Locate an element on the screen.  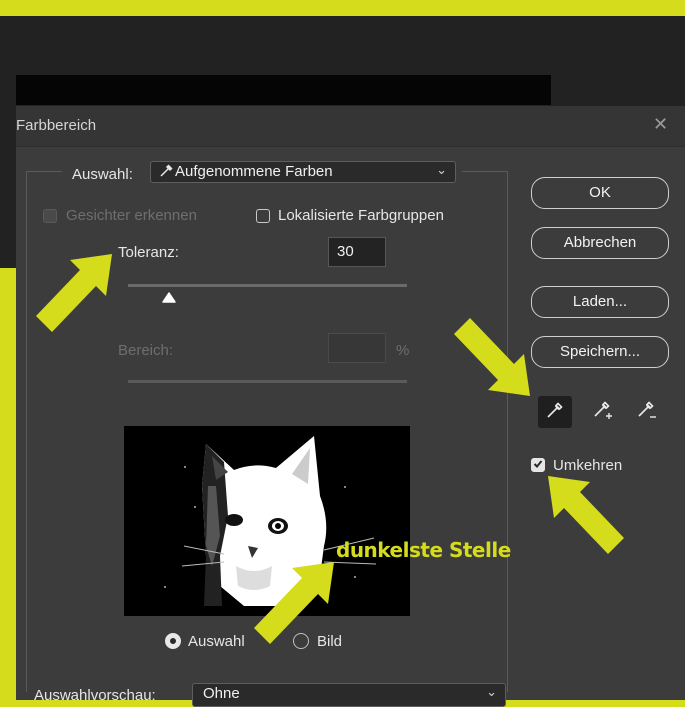
annotation-label: dunkelste Stelle is located at coordinates (423, 550).